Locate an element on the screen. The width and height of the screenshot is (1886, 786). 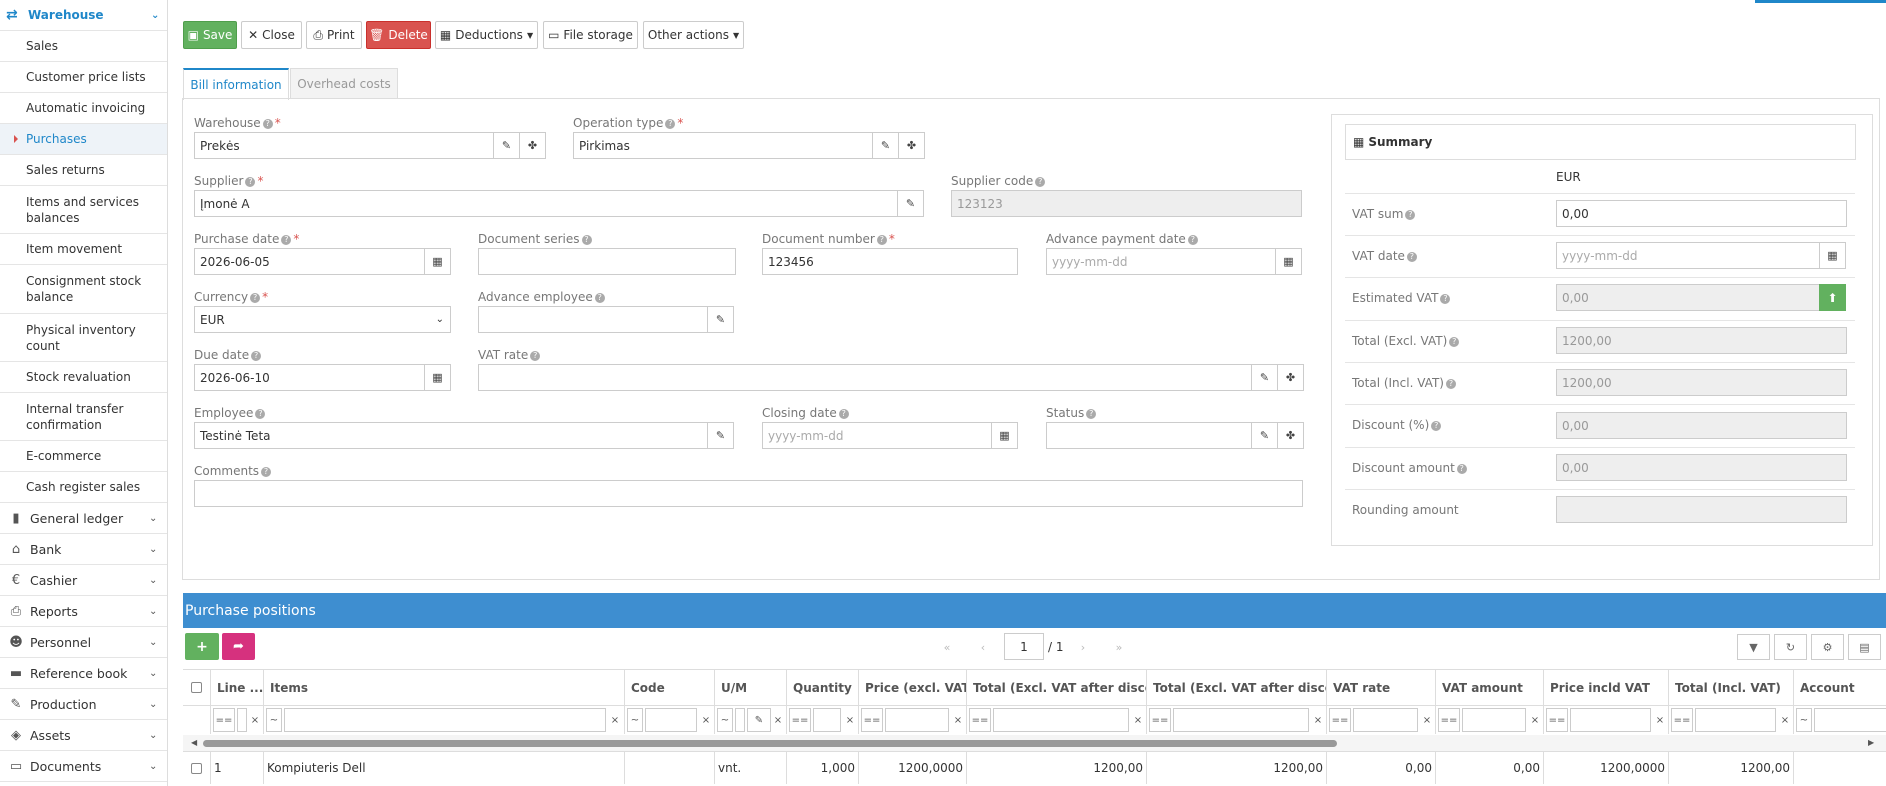
sidebar-item-customer-price-lists: Customer price lists is located at coordinates (83, 77).